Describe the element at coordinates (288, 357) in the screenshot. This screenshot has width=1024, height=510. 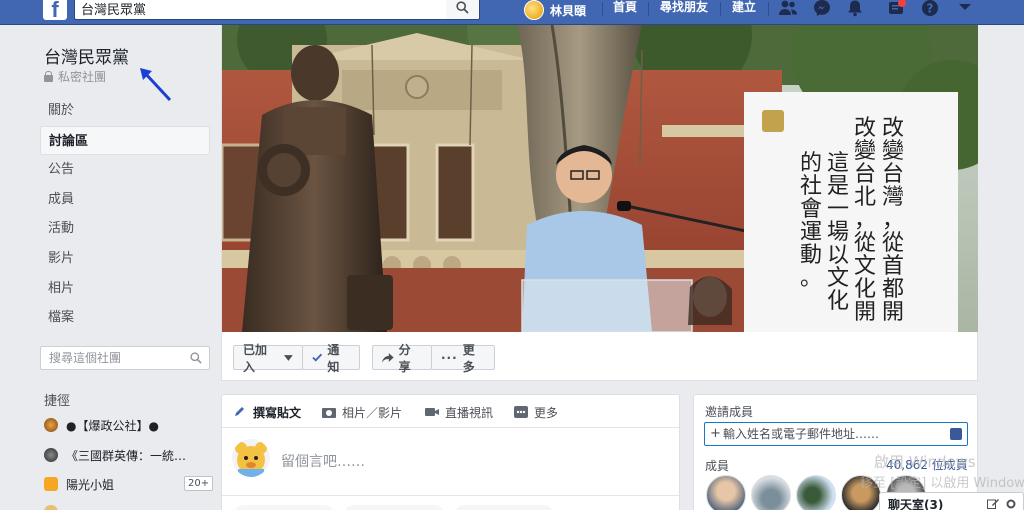
I see `chevron-down-icon` at that location.